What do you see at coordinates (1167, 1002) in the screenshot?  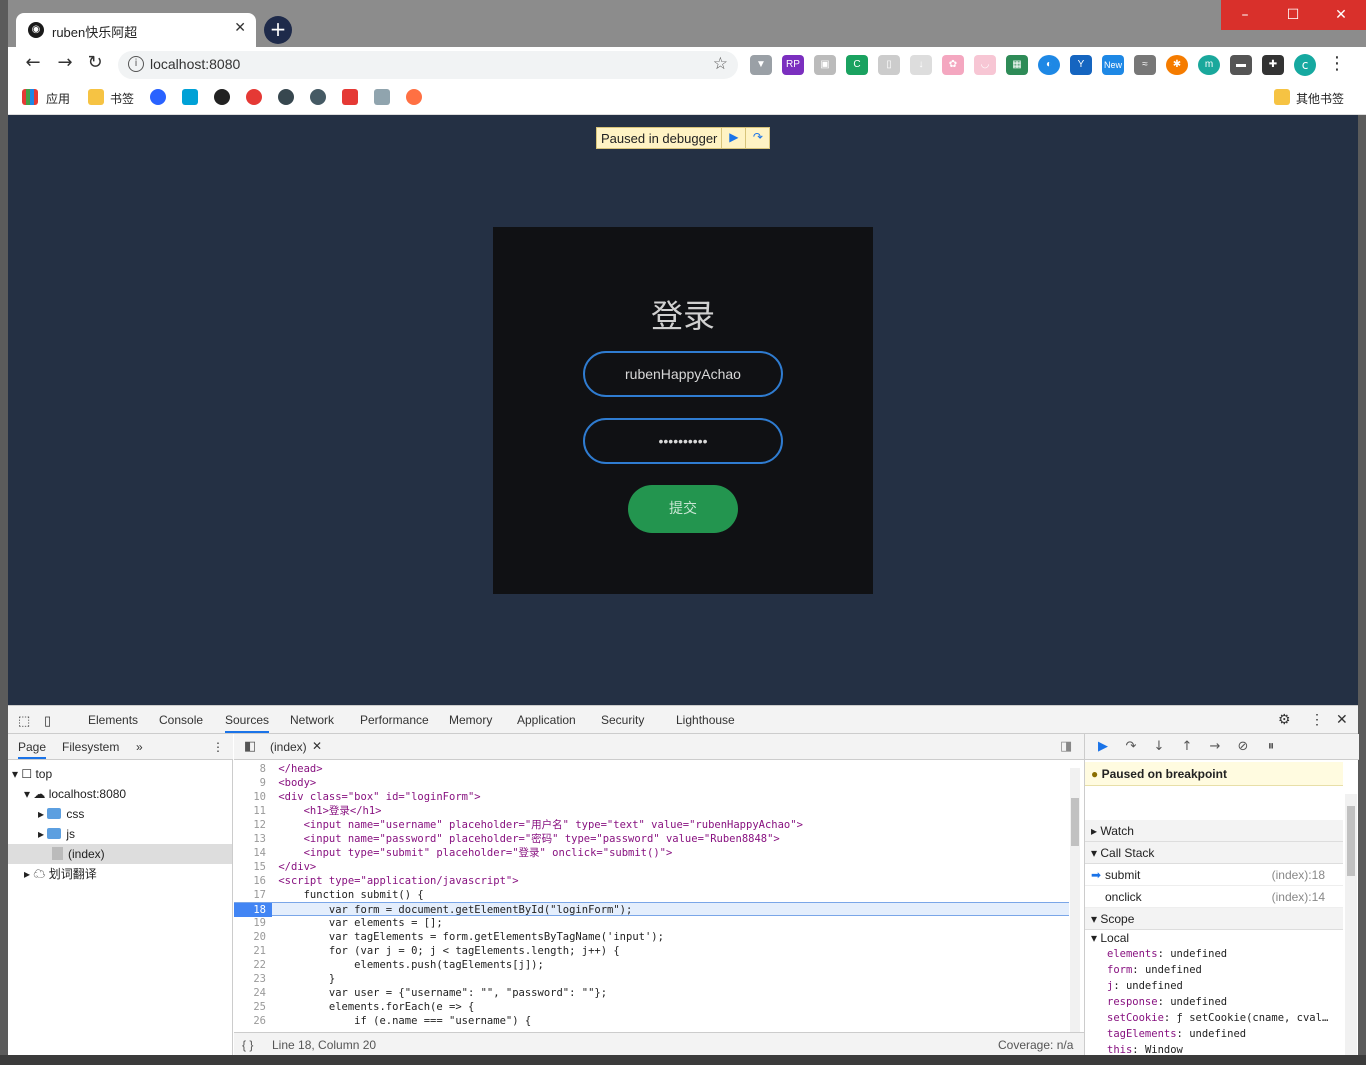 I see `scope-variable: response: undefined` at bounding box center [1167, 1002].